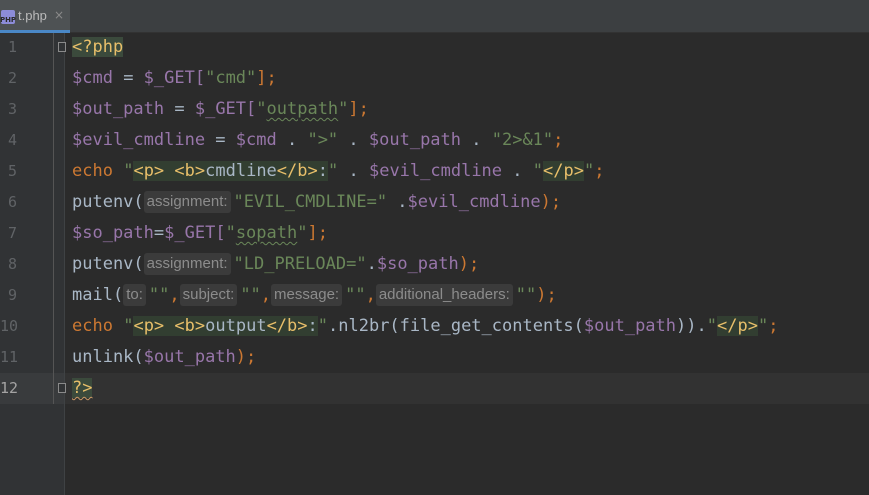 The image size is (869, 495). I want to click on code-line-12: ?>, so click(82, 388).